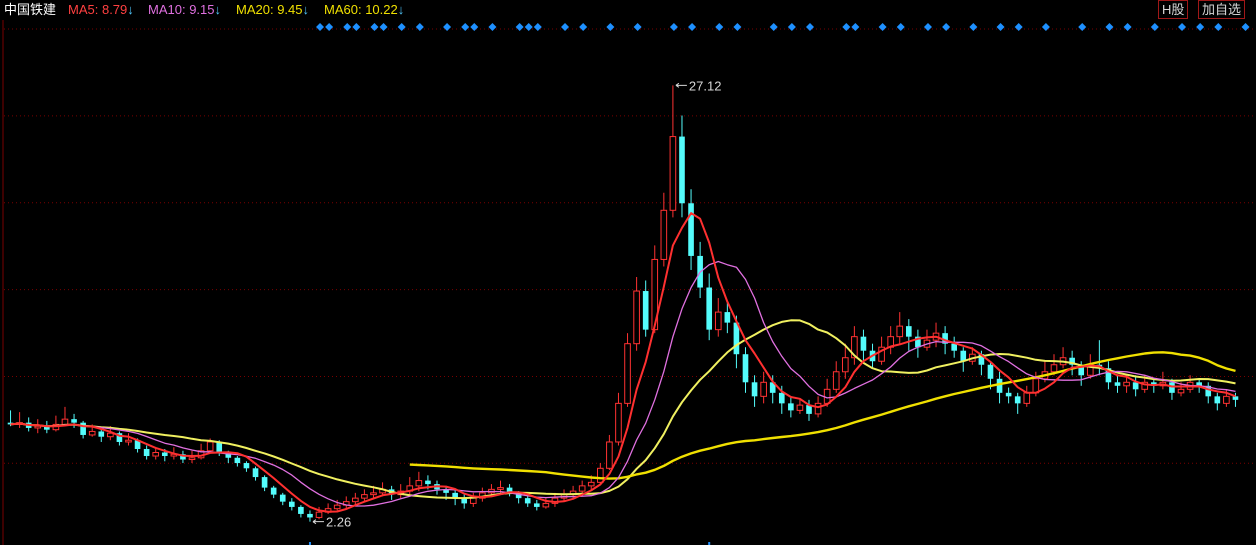 This screenshot has height=545, width=1256. What do you see at coordinates (1173, 9) in the screenshot?
I see `h-share-button: H股` at bounding box center [1173, 9].